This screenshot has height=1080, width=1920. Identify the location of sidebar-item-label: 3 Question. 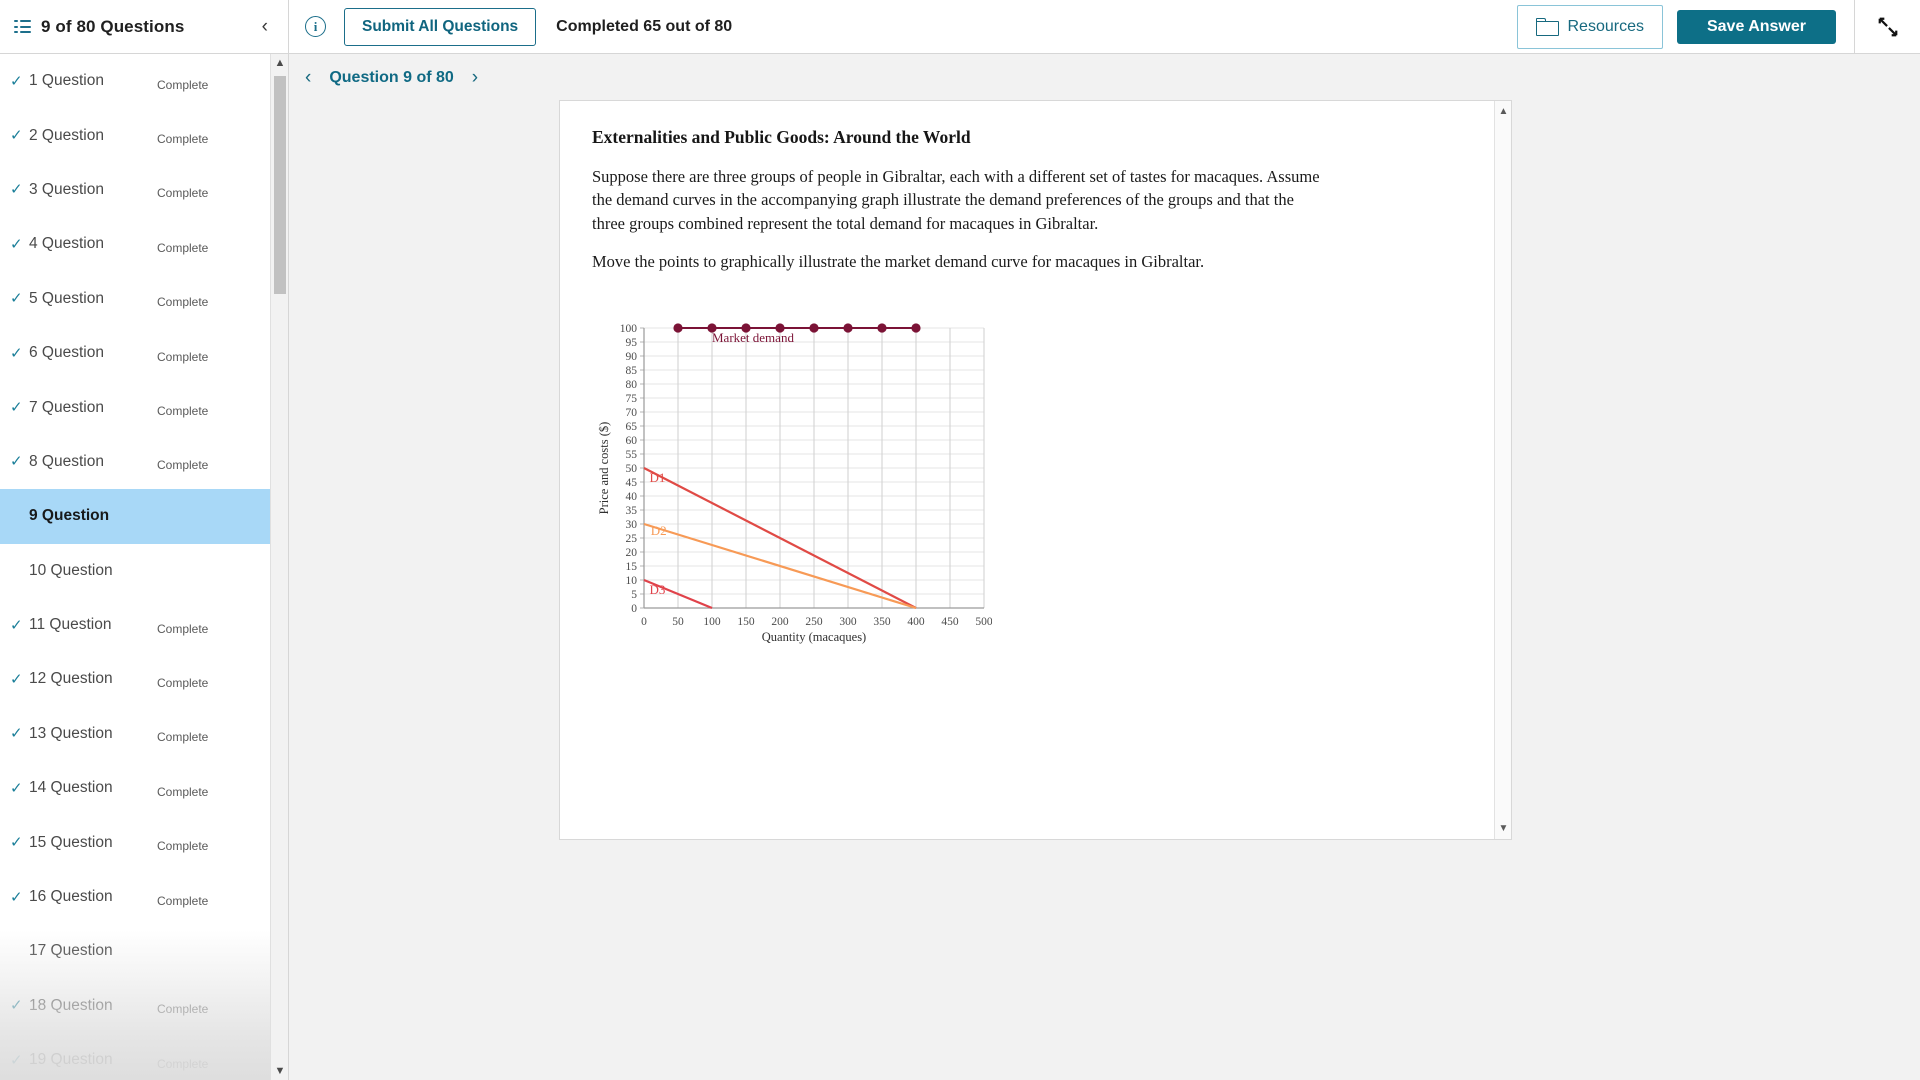
(66, 189).